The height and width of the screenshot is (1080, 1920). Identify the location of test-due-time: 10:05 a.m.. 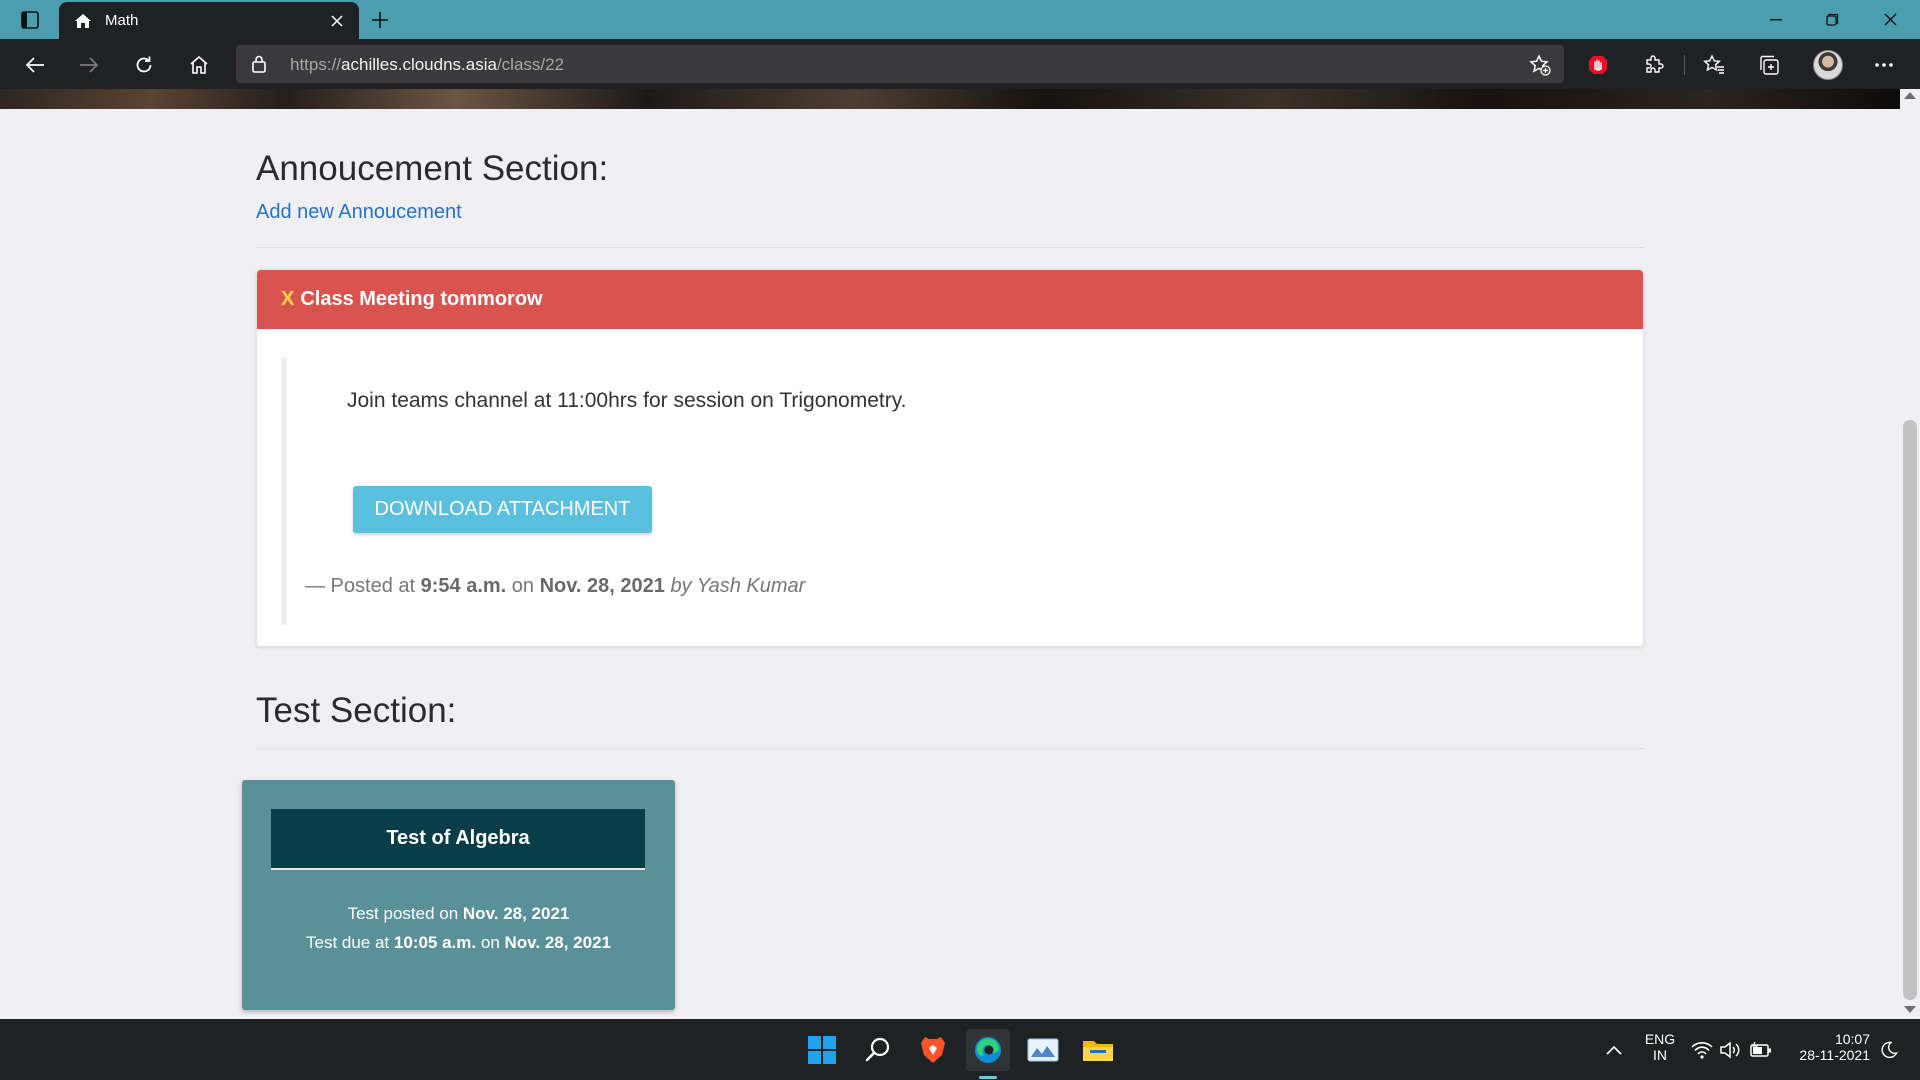
(435, 942).